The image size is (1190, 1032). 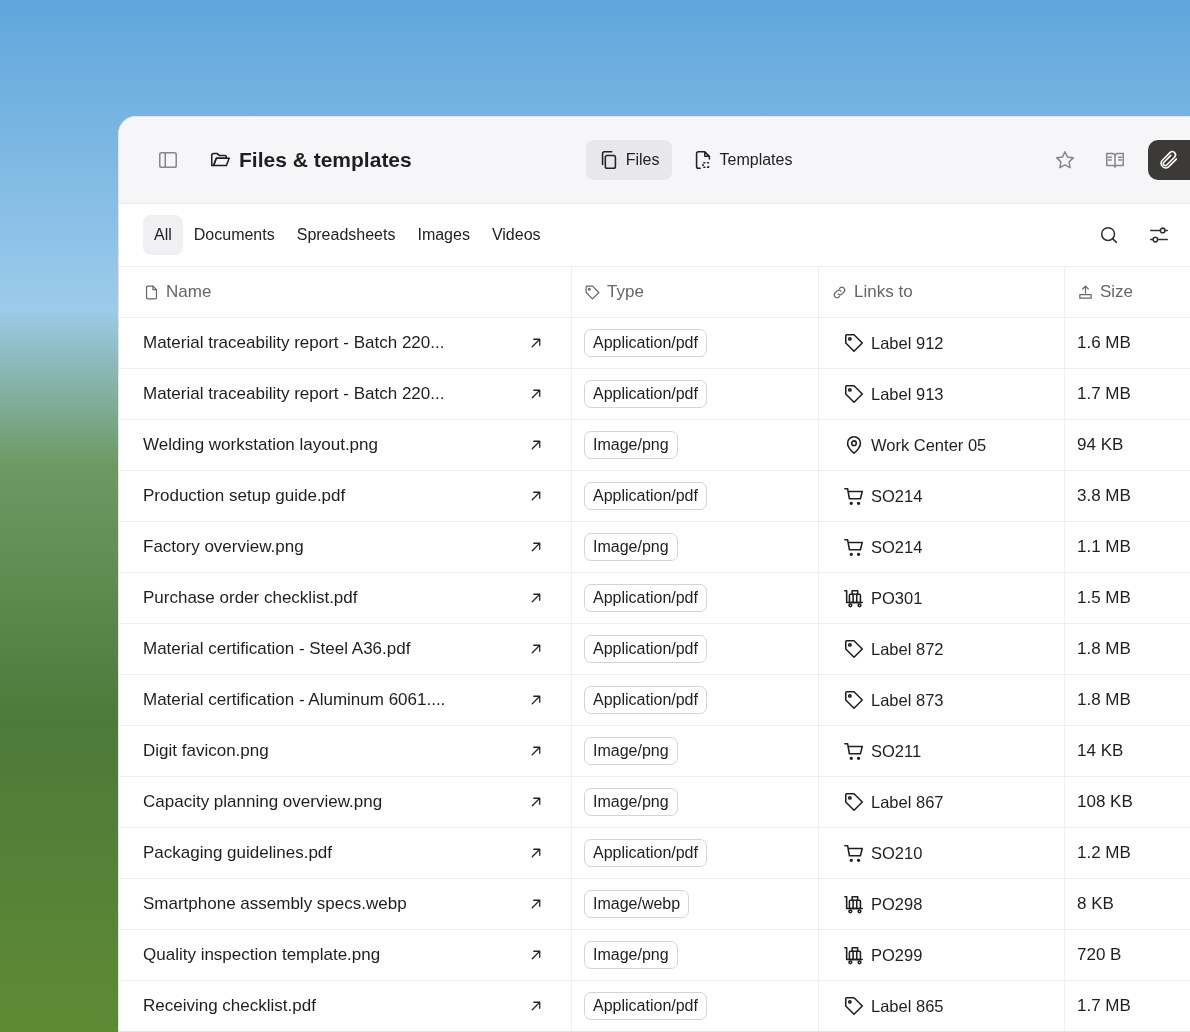 What do you see at coordinates (897, 904) in the screenshot?
I see `linked-record: PO298` at bounding box center [897, 904].